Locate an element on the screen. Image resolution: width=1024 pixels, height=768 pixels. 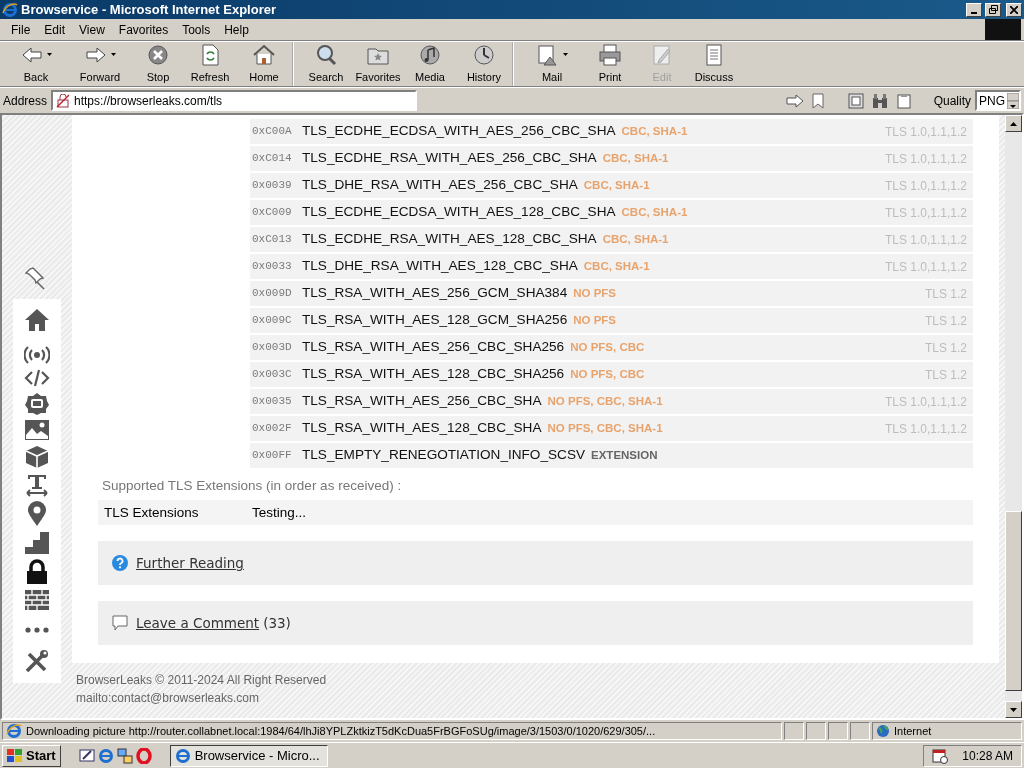
footer-text: mailto:contact@browserleaks.com is located at coordinates (168, 699).